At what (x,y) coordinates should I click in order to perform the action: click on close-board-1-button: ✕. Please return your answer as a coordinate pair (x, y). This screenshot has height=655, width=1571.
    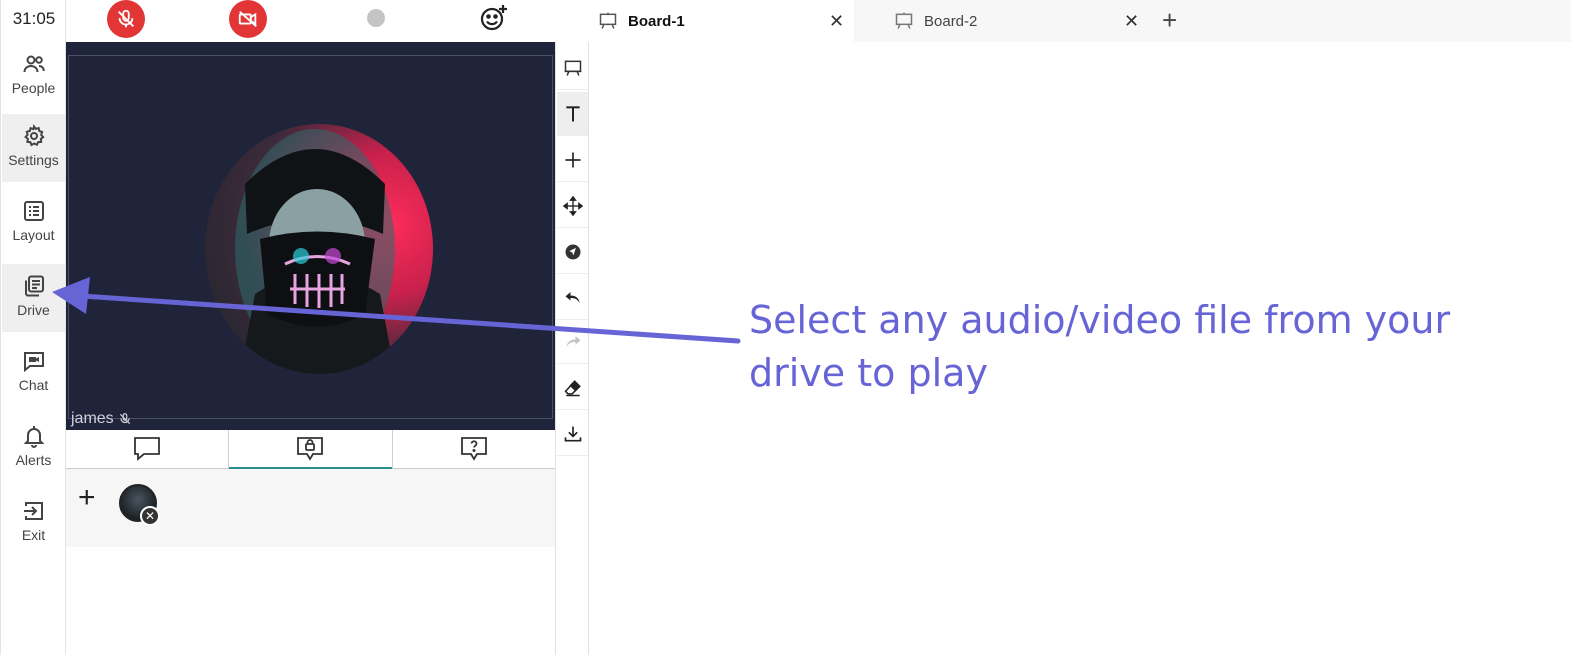
    Looking at the image, I should click on (836, 21).